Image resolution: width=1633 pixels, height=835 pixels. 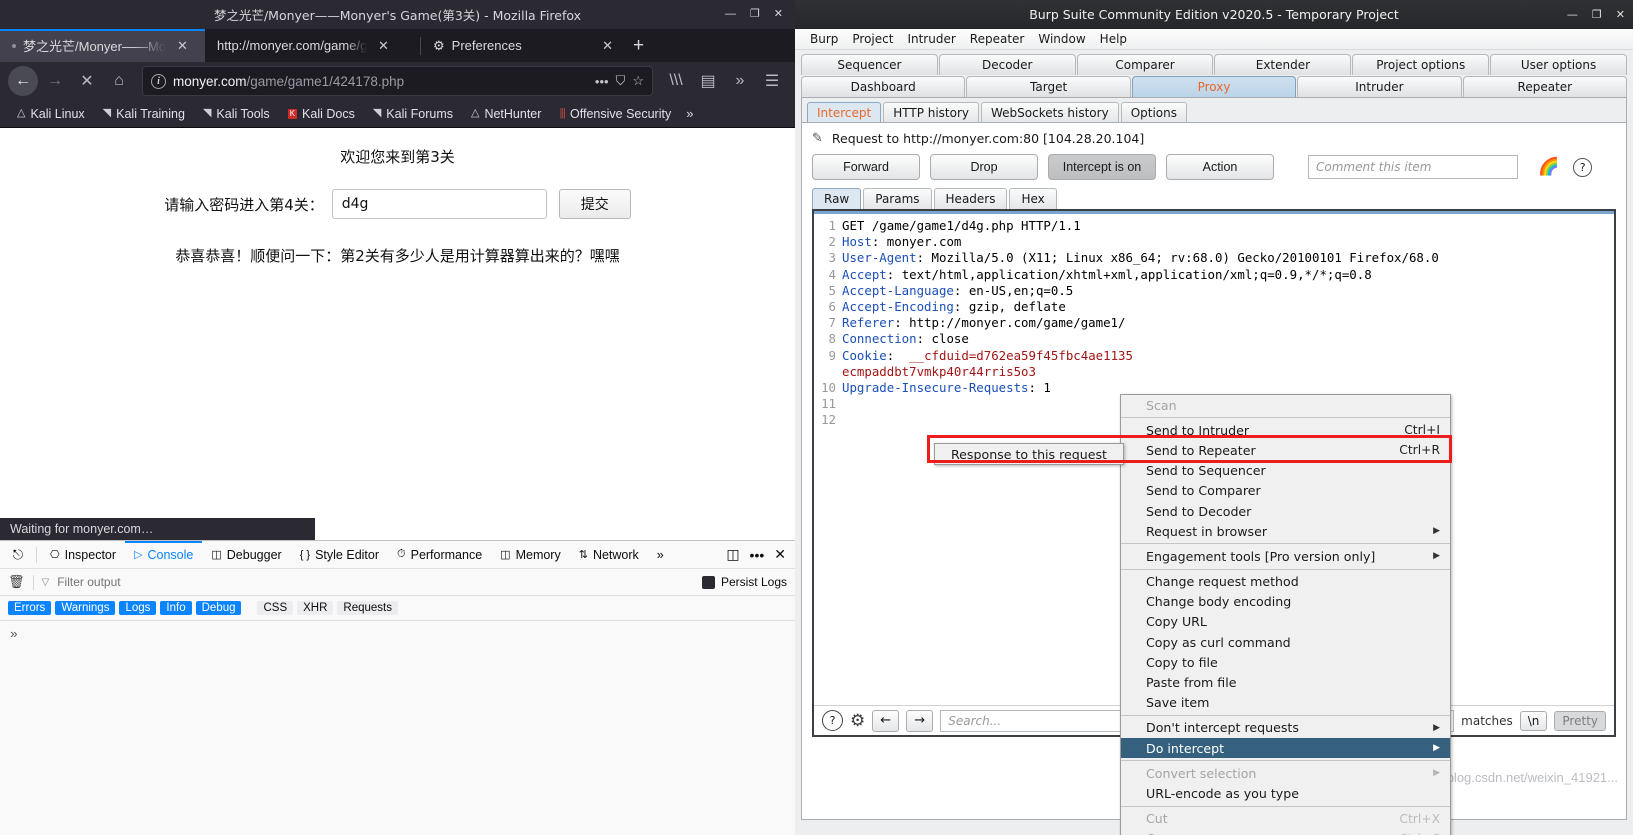 What do you see at coordinates (83, 555) in the screenshot?
I see `devtools-tab-inspector: ⎔ Inspector` at bounding box center [83, 555].